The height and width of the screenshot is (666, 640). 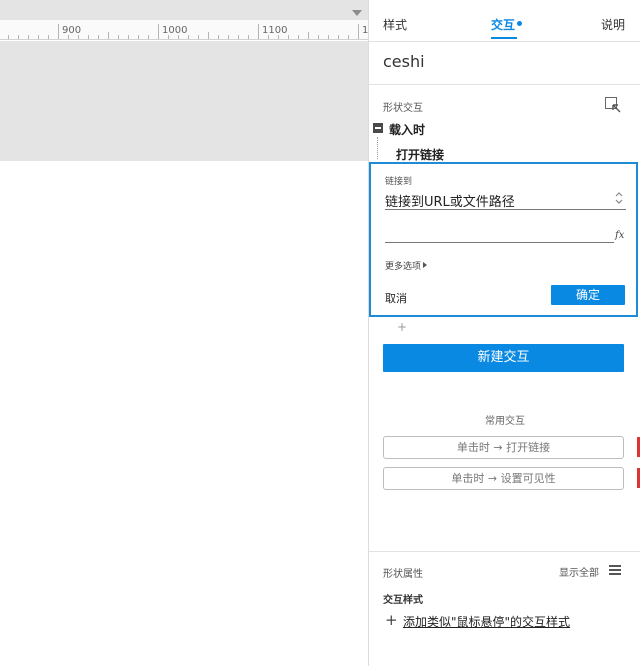 I want to click on link-target-value: 链接到URL或文件路径, so click(x=450, y=202).